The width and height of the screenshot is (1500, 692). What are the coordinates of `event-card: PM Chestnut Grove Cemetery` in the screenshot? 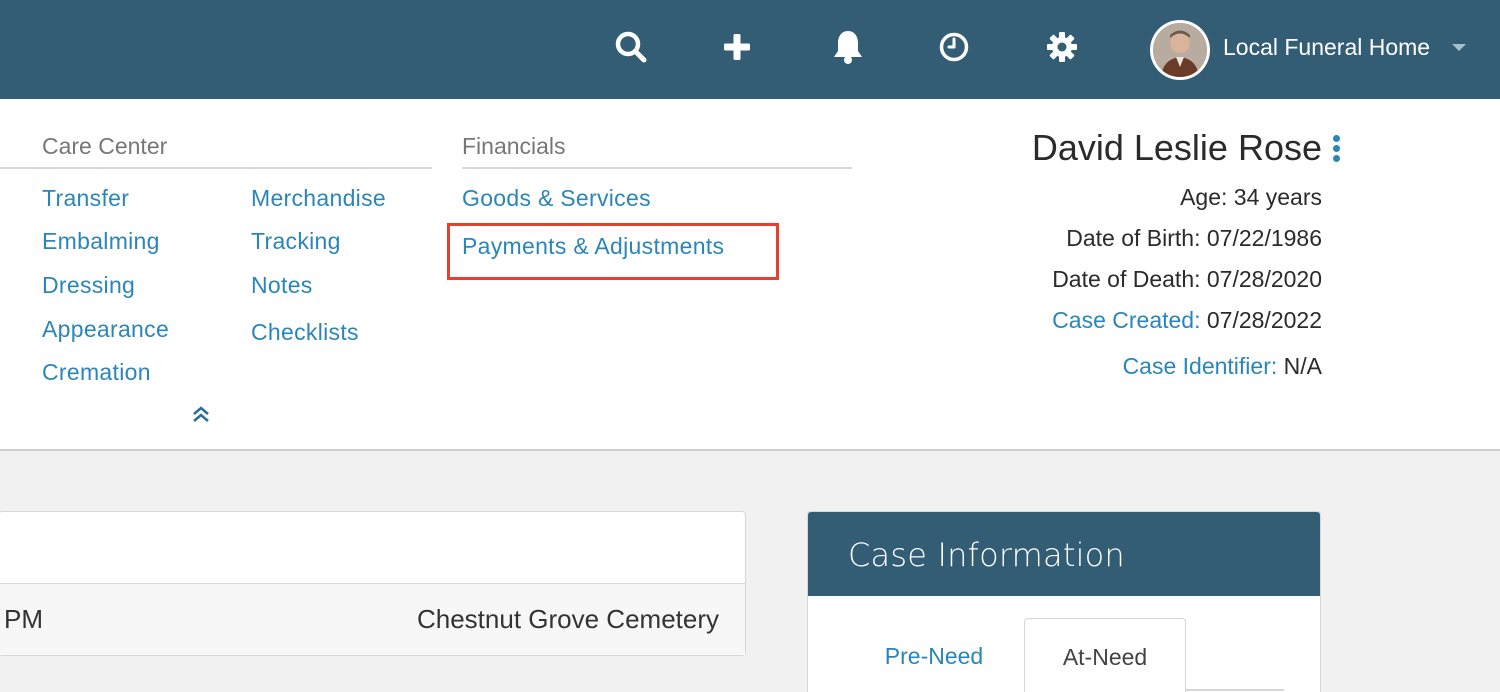 It's located at (373, 583).